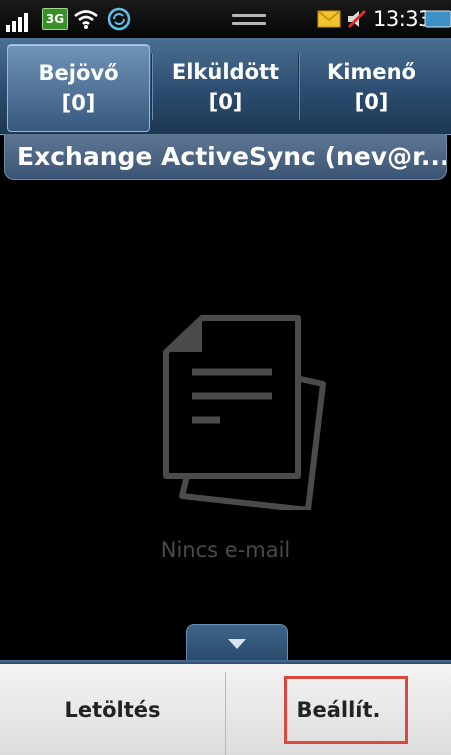  I want to click on clock: 13:33, so click(402, 19).